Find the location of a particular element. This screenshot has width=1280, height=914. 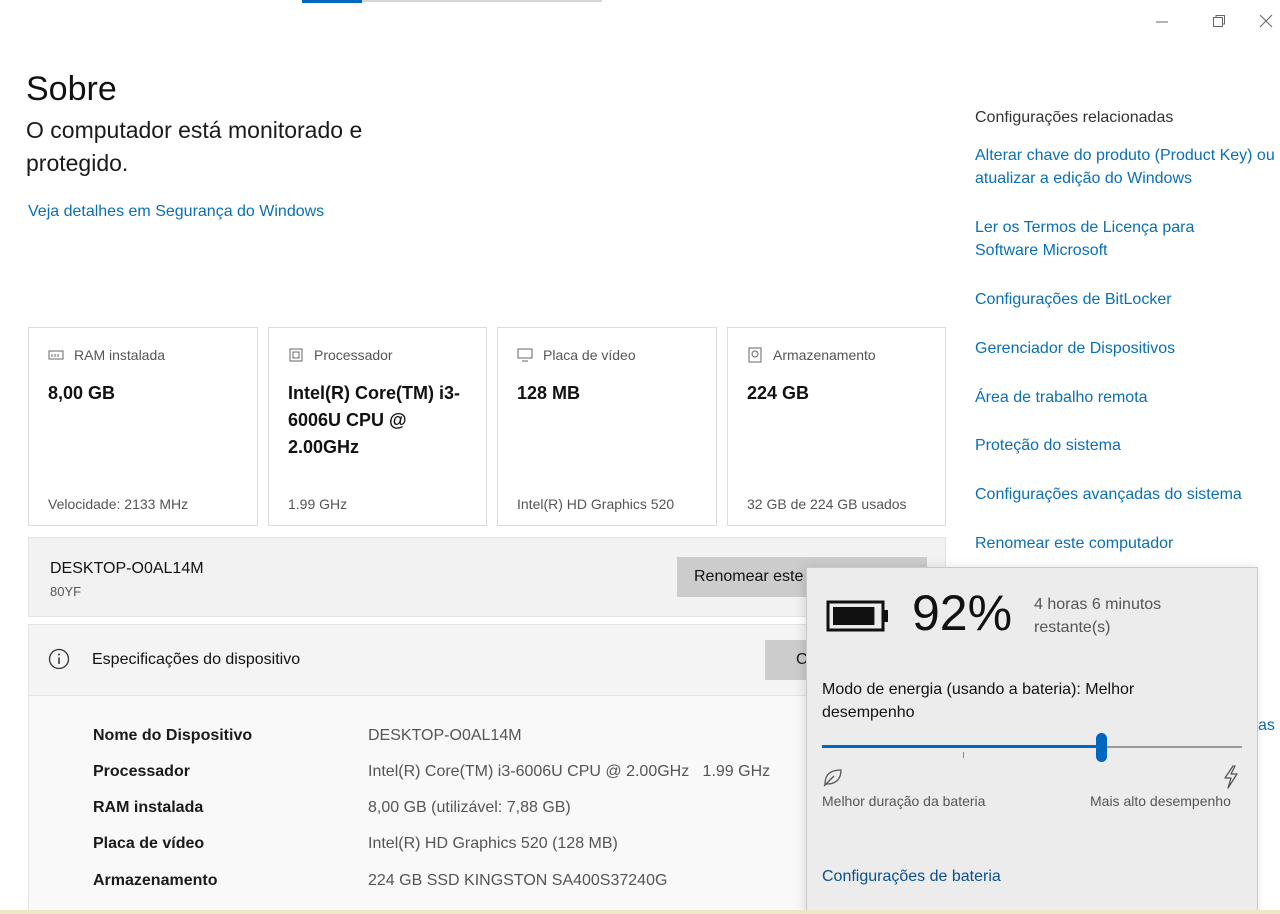

ram-icon is located at coordinates (56, 355).